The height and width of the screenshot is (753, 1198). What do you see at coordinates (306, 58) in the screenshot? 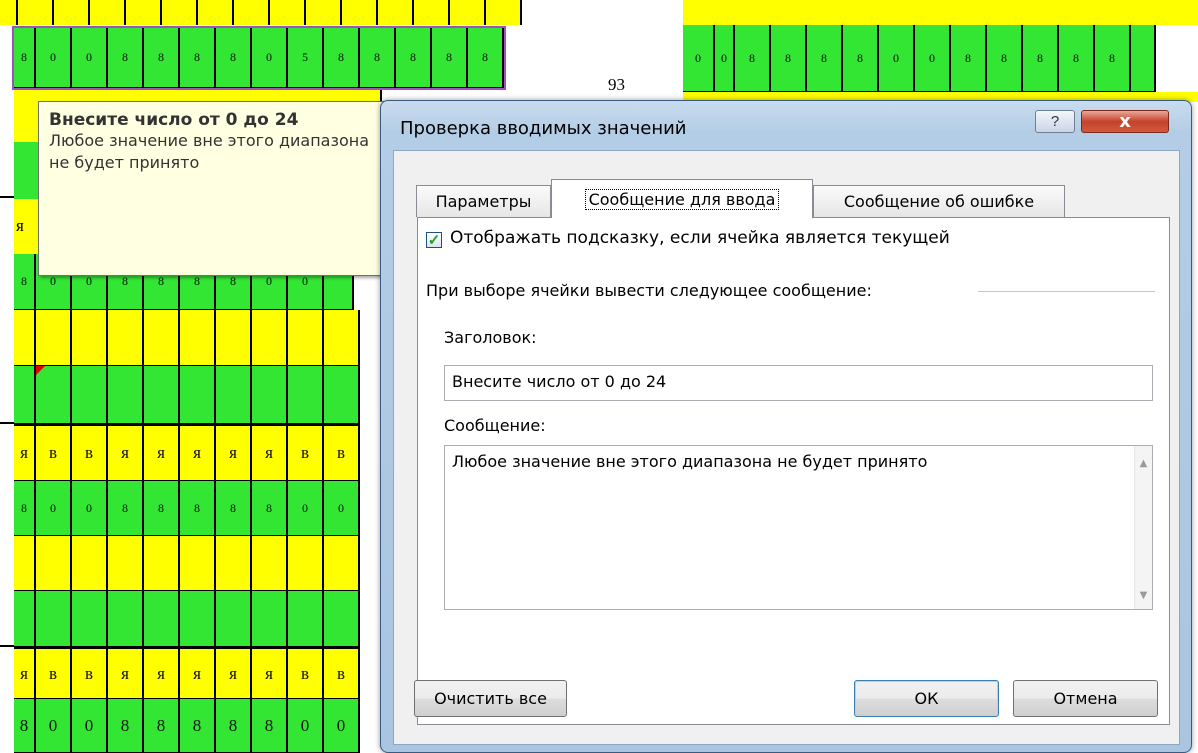
I see `cell: 5` at bounding box center [306, 58].